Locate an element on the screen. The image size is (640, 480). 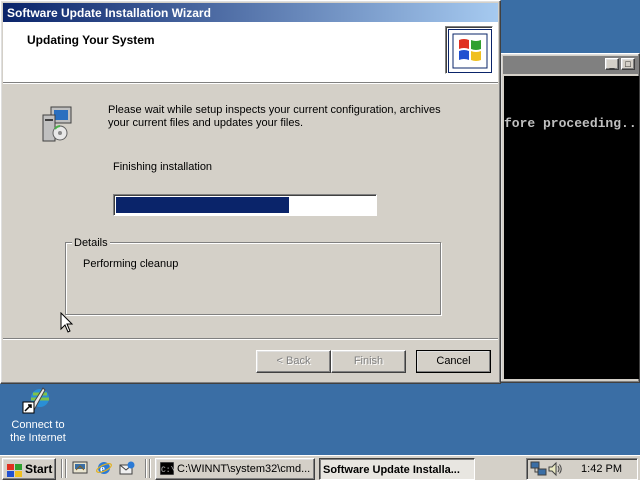
back-label: < Back is located at coordinates (293, 361).